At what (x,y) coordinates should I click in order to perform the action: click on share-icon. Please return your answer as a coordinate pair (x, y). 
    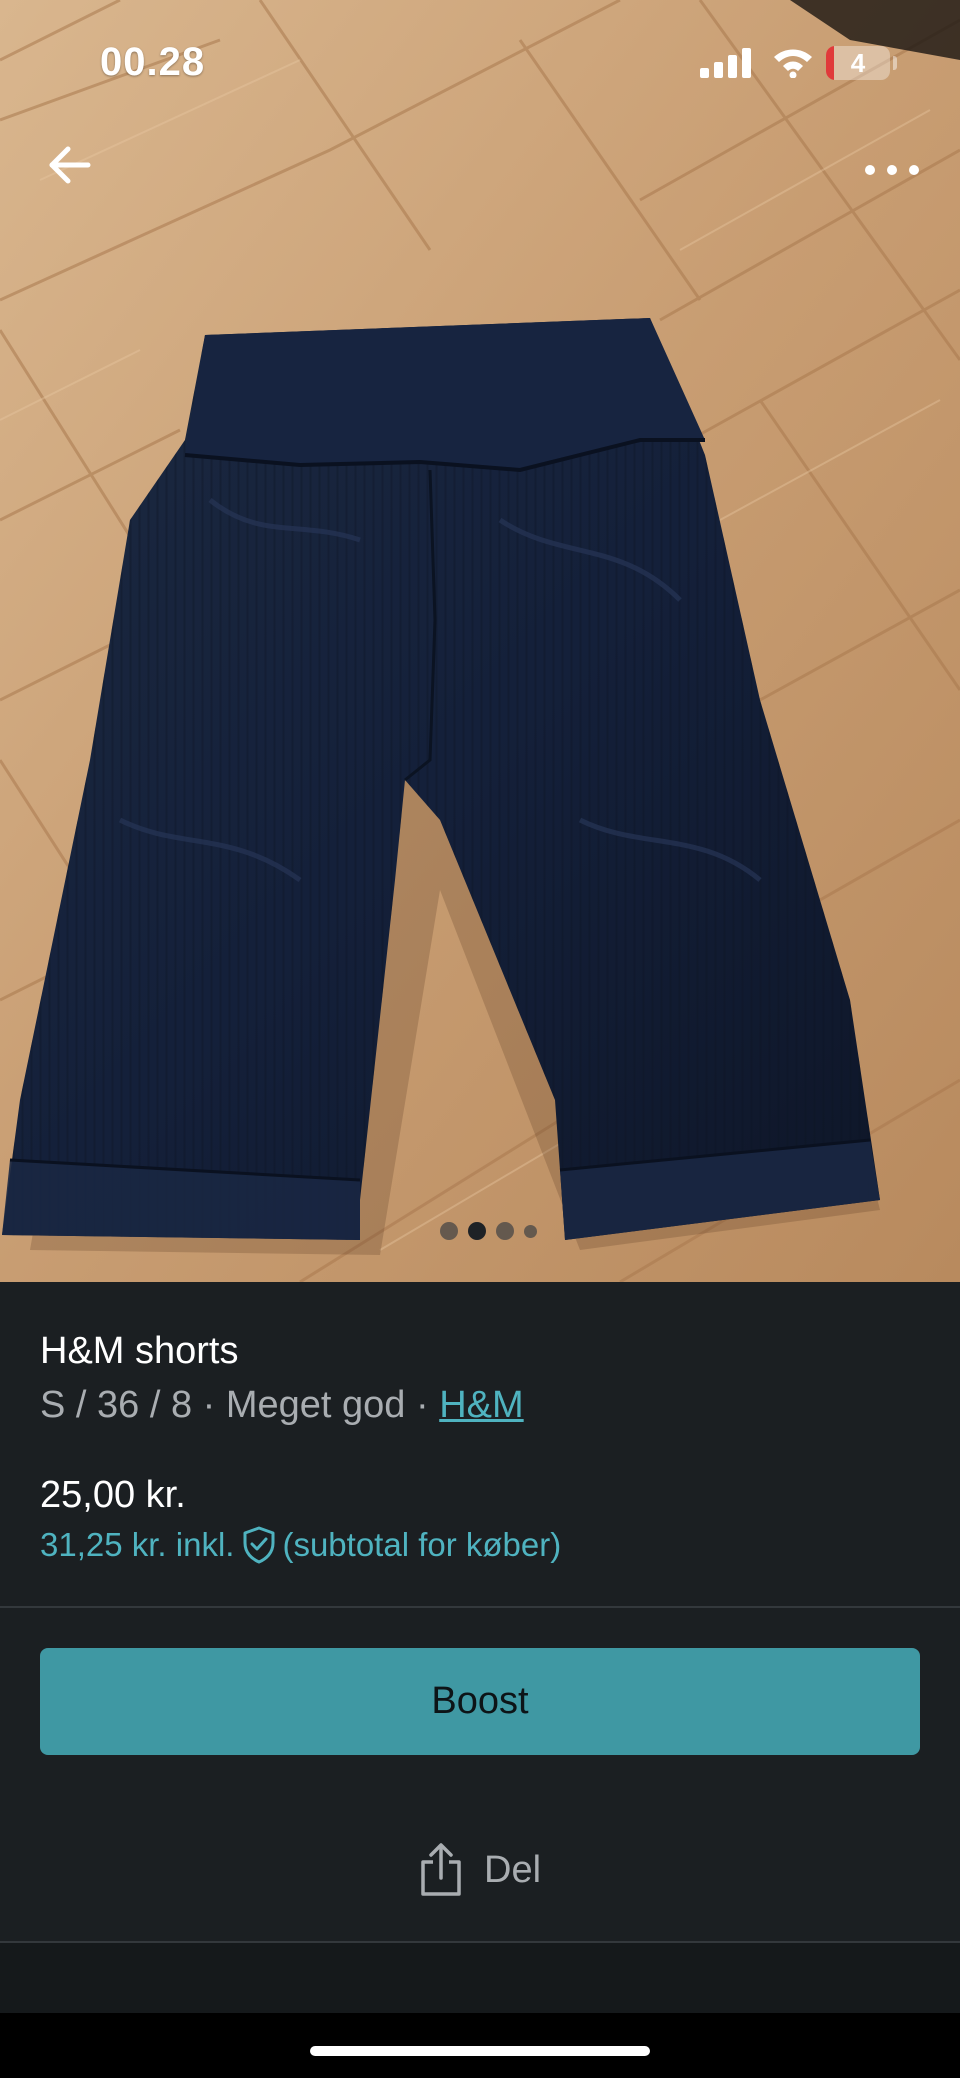
    Looking at the image, I should click on (441, 1869).